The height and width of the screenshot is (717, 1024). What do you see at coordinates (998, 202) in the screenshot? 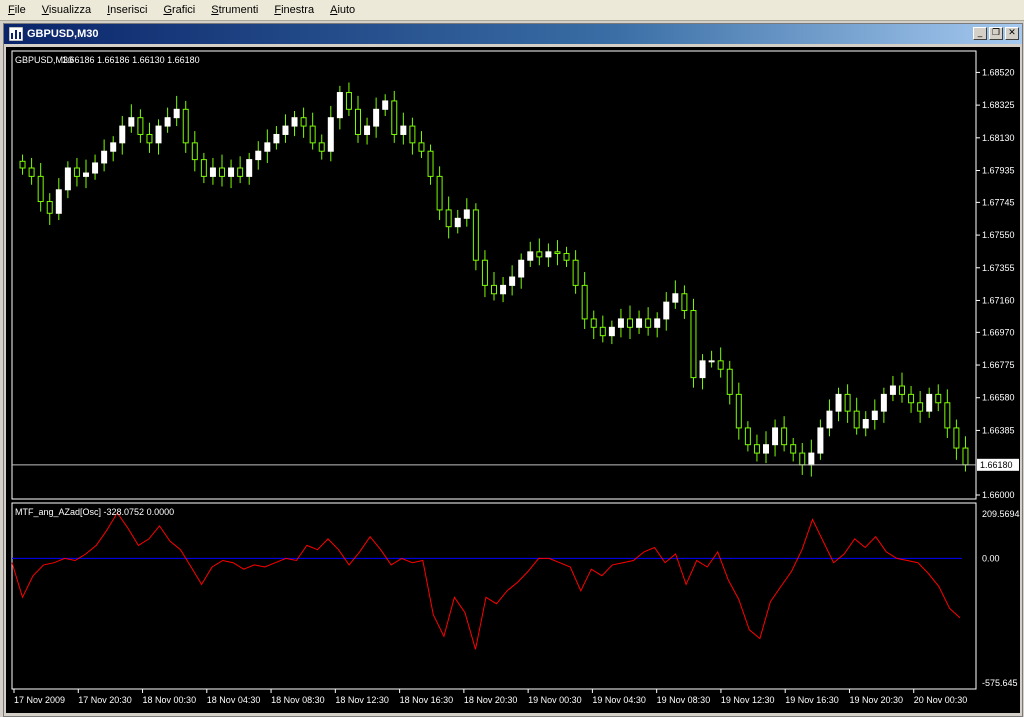
I see `price-tick-label: 1.67745` at bounding box center [998, 202].